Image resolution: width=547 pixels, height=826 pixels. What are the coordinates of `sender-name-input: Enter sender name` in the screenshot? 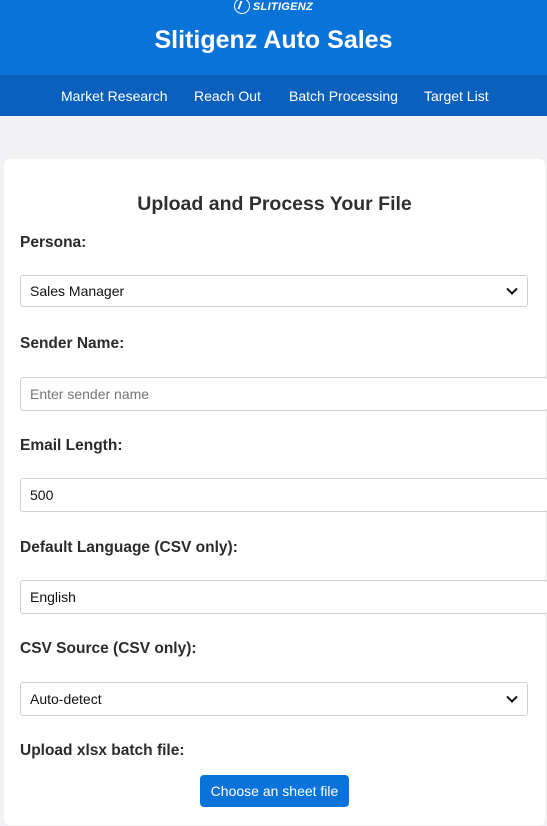 It's located at (283, 394).